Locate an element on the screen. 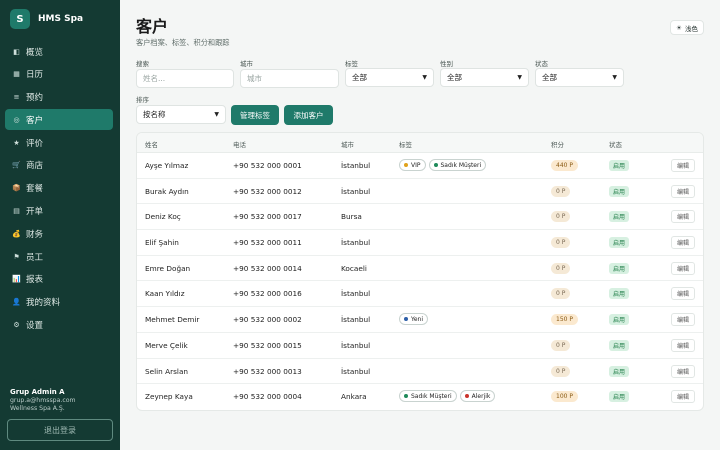 This screenshot has width=720, height=450. customer-phone: +90 532 000 0002 is located at coordinates (267, 320).